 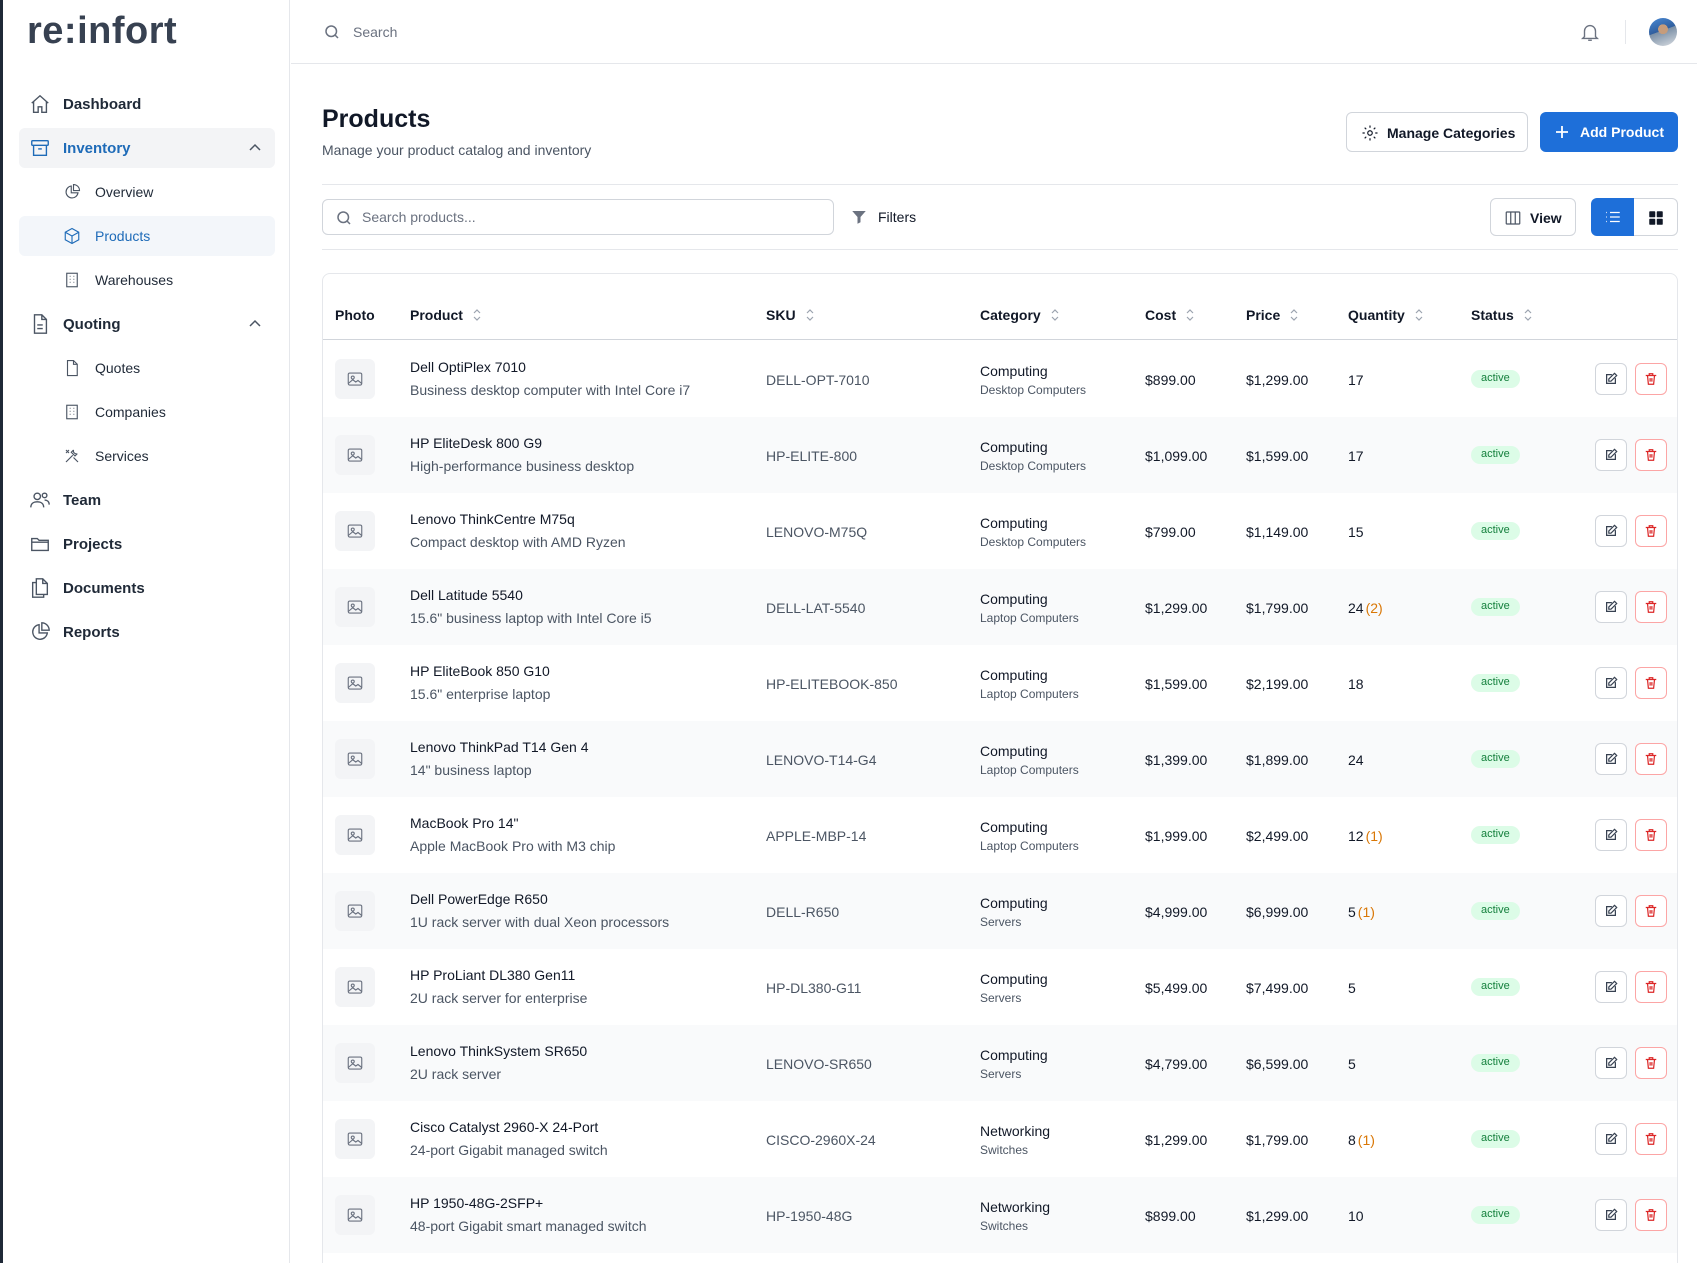 I want to click on sidebar-item-inventory: Inventory, so click(x=147, y=148).